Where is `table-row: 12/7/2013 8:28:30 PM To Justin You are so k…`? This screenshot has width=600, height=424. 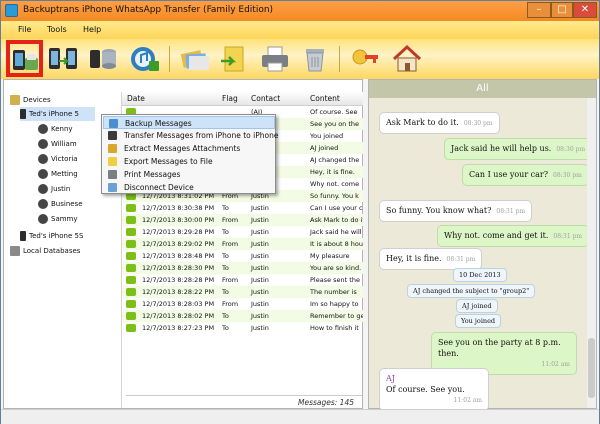
table-row: 12/7/2013 8:28:30 PM To Justin You are so k… is located at coordinates (242, 268).